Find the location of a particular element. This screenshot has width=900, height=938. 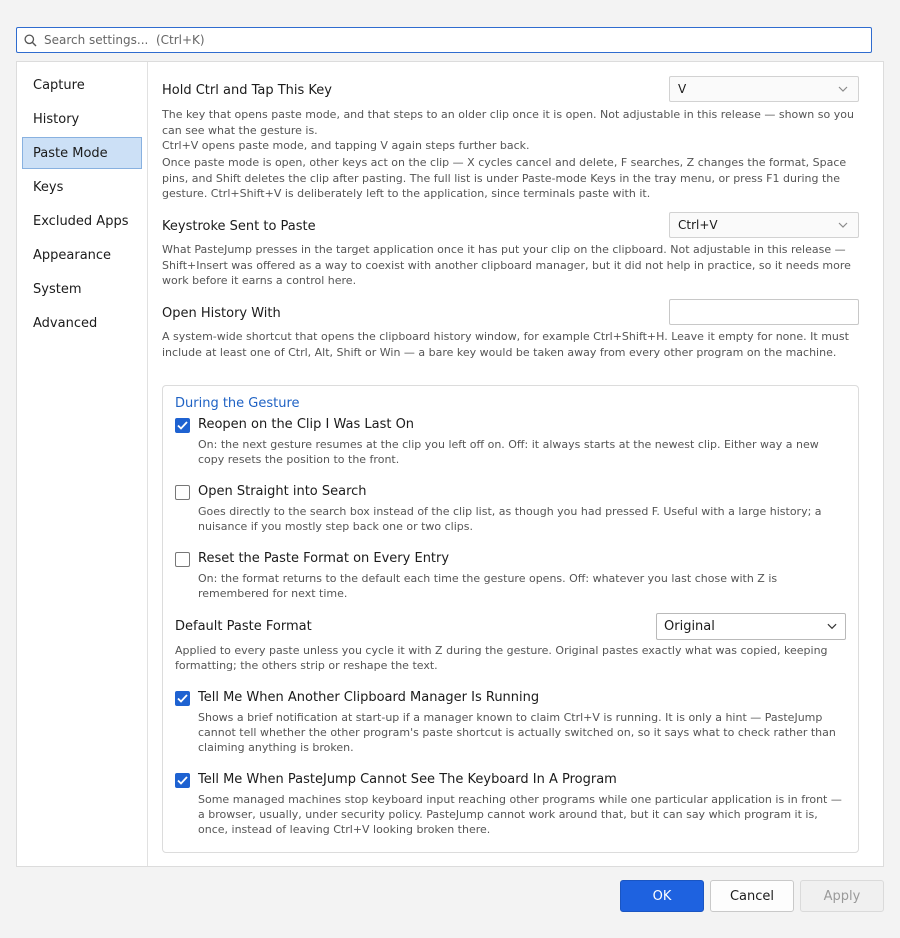

sidebar-item-system: System is located at coordinates (82, 289).